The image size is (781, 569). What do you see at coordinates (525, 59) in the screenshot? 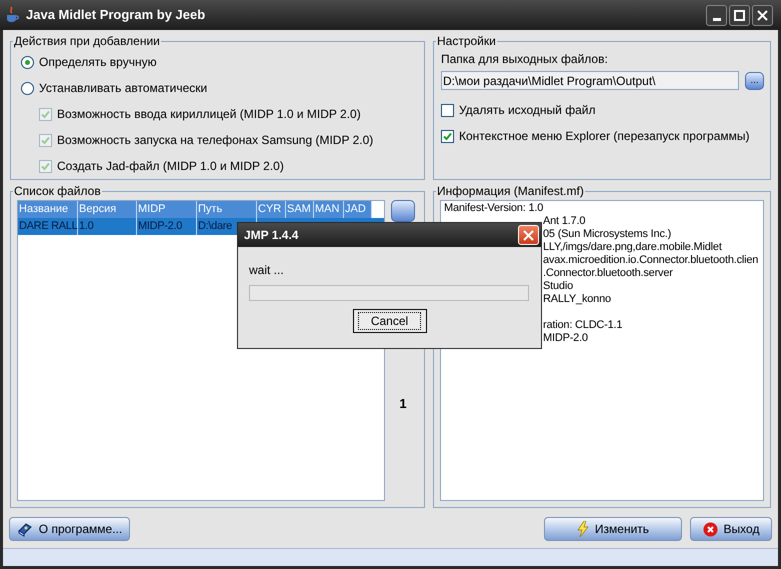
I see `folder-label: Папка для выходных файлов:` at bounding box center [525, 59].